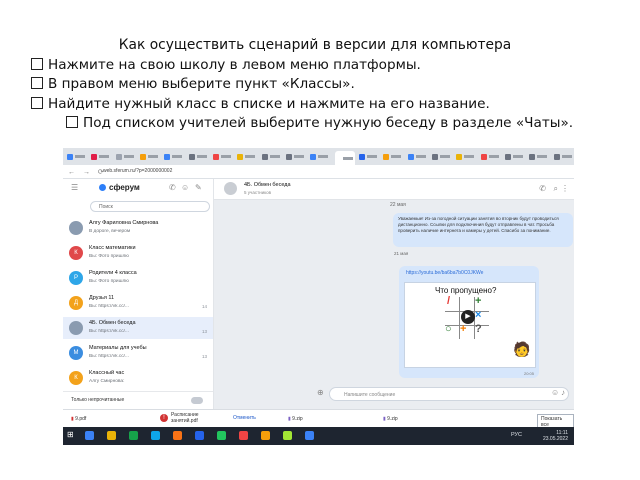 Image resolution: width=640 pixels, height=480 pixels. What do you see at coordinates (81, 419) in the screenshot?
I see `download-name: 9.pdf` at bounding box center [81, 419].